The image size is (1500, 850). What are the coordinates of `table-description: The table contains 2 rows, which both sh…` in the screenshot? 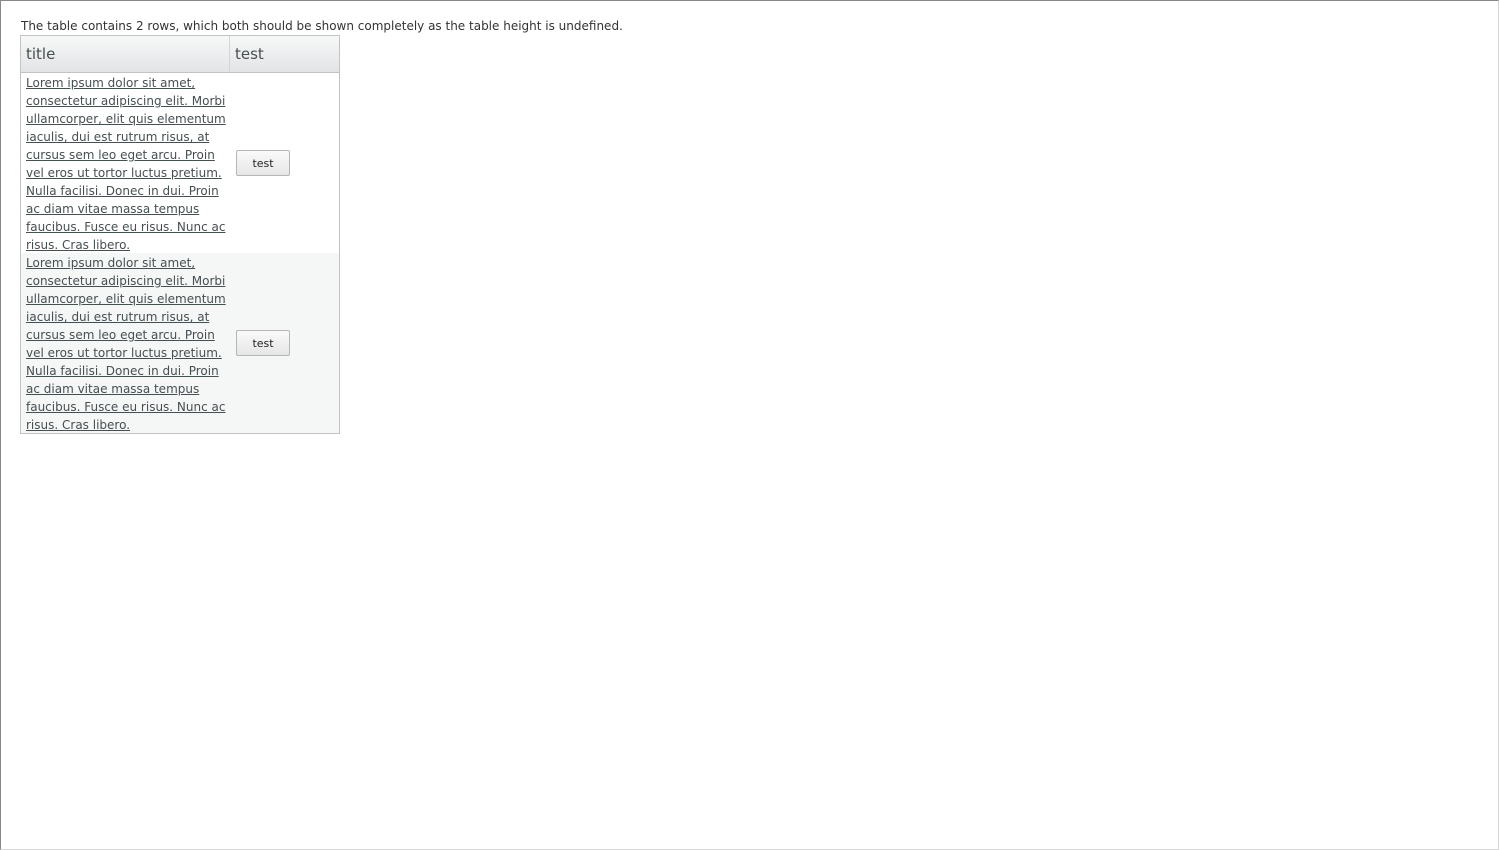 It's located at (322, 26).